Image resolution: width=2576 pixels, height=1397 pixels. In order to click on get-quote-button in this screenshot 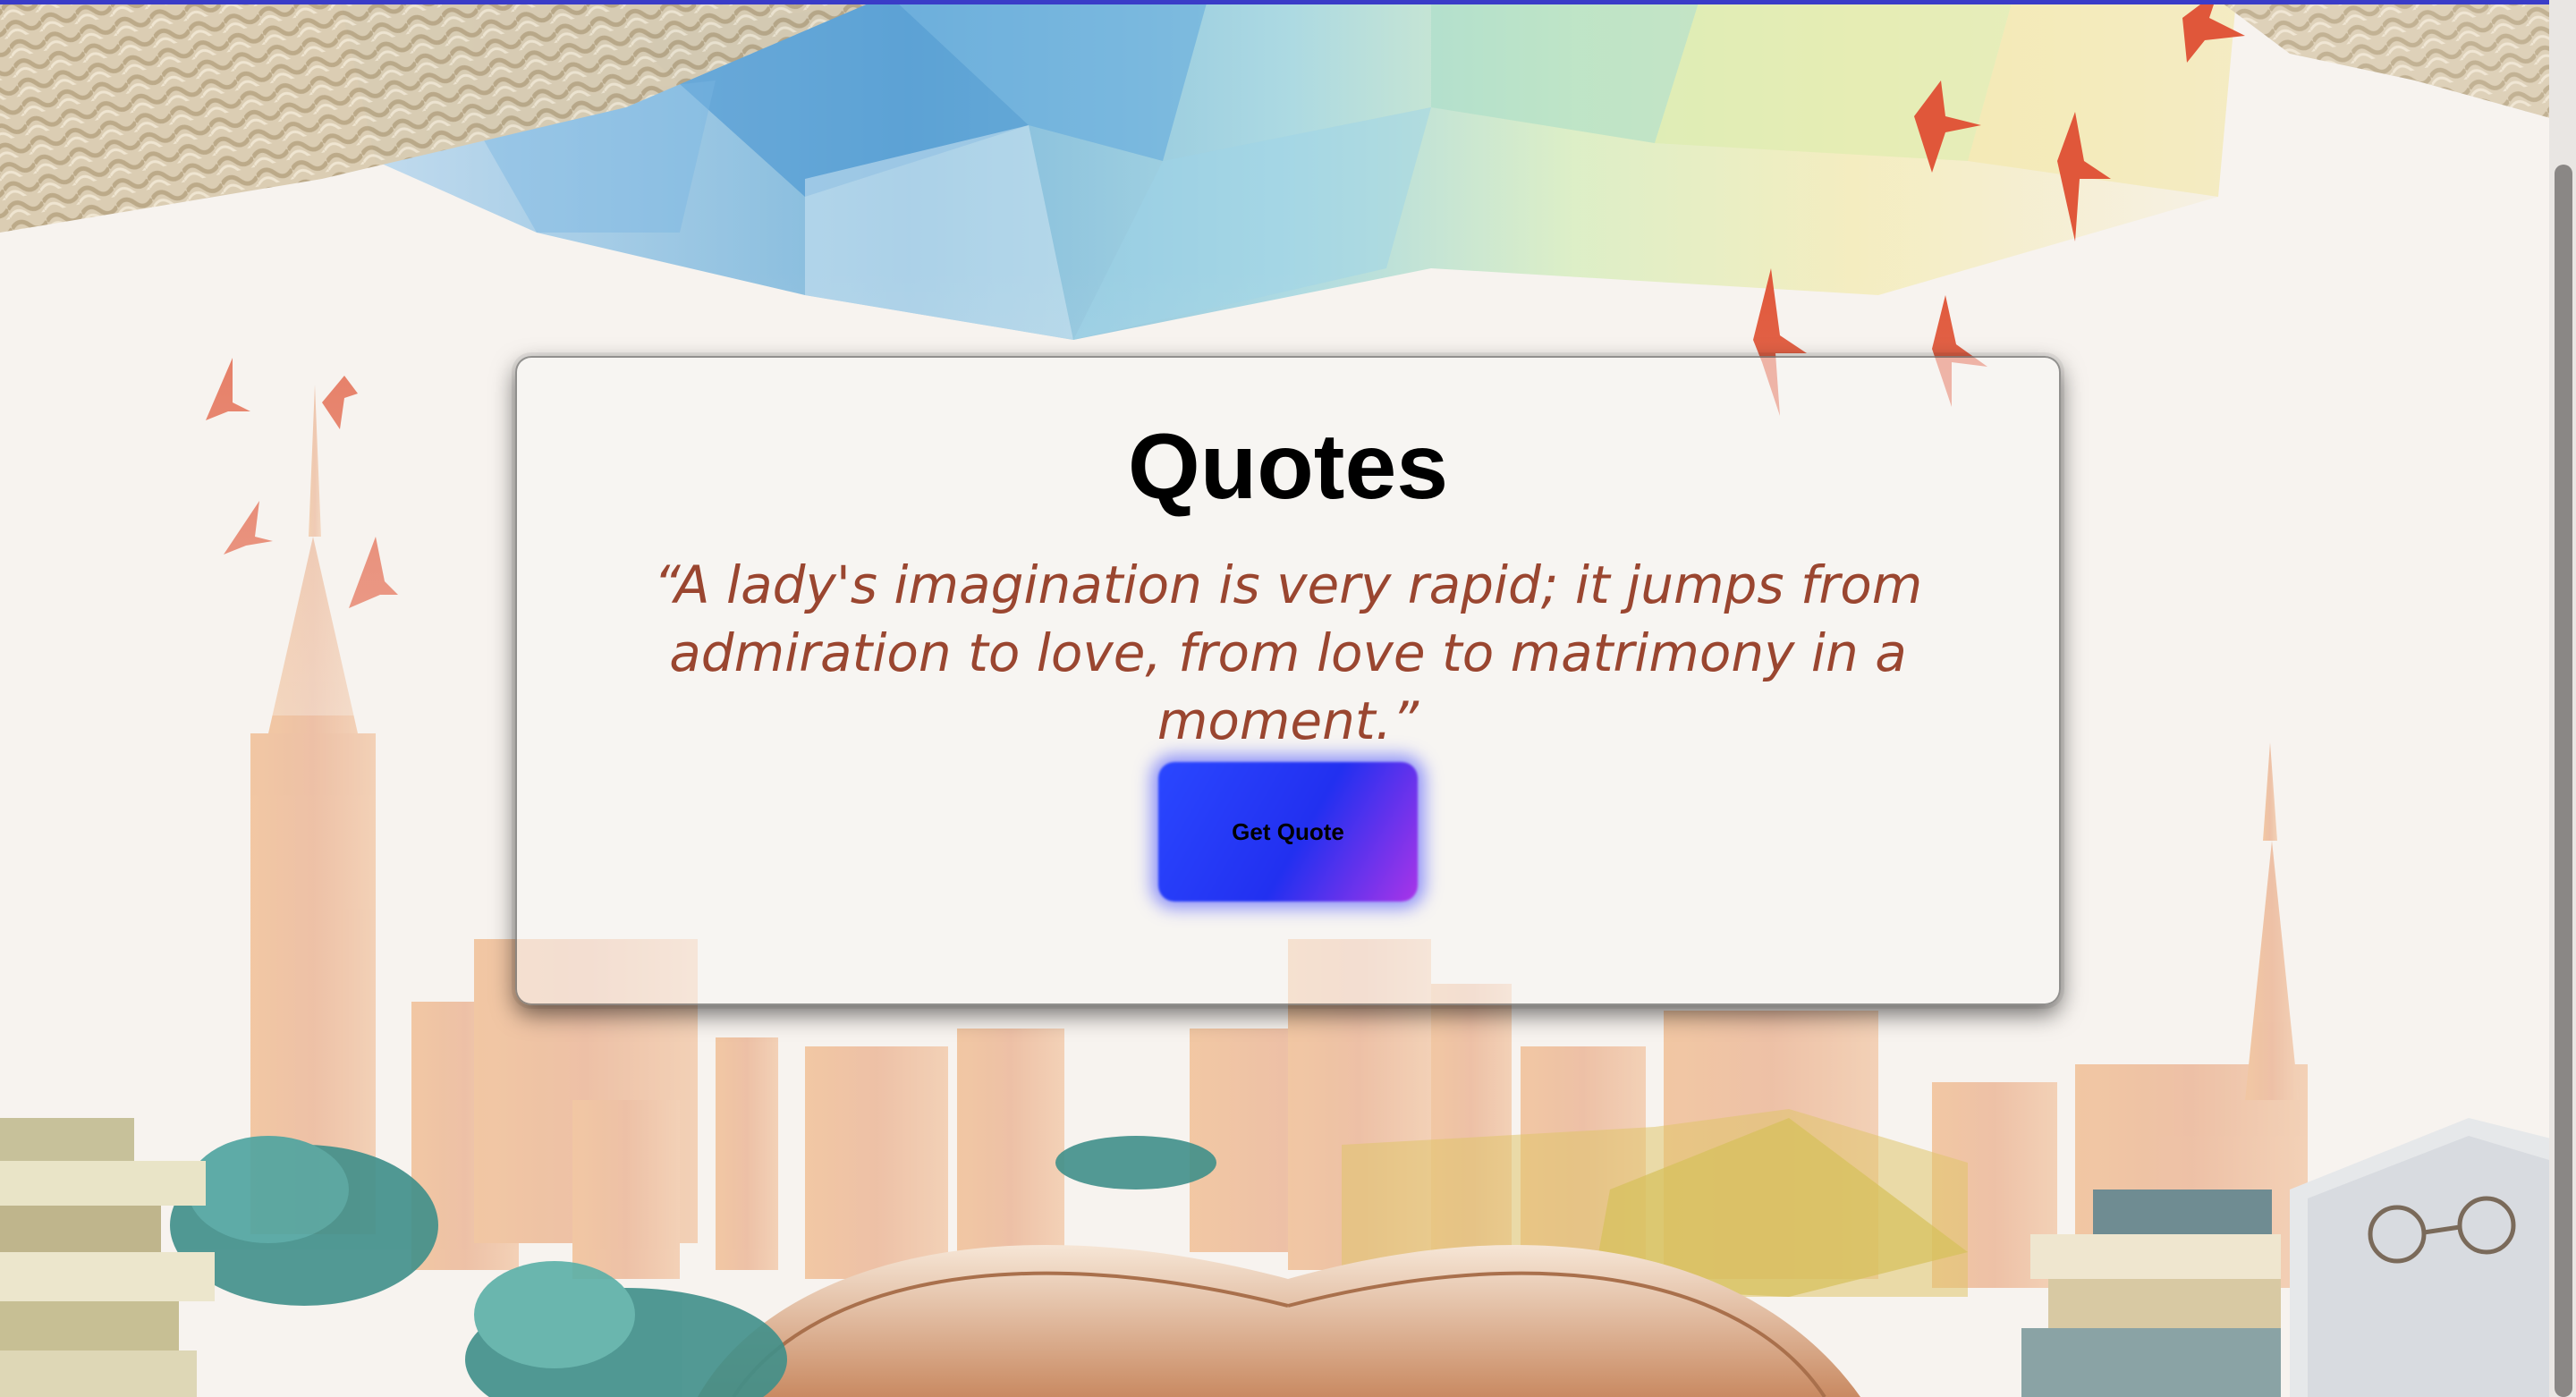, I will do `click(1288, 832)`.